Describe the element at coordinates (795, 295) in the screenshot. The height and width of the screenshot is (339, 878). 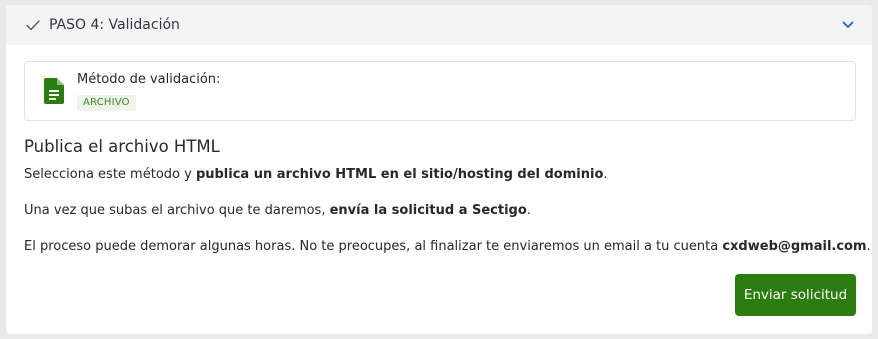
I see `submit-request-button: Enviar solicitud` at that location.